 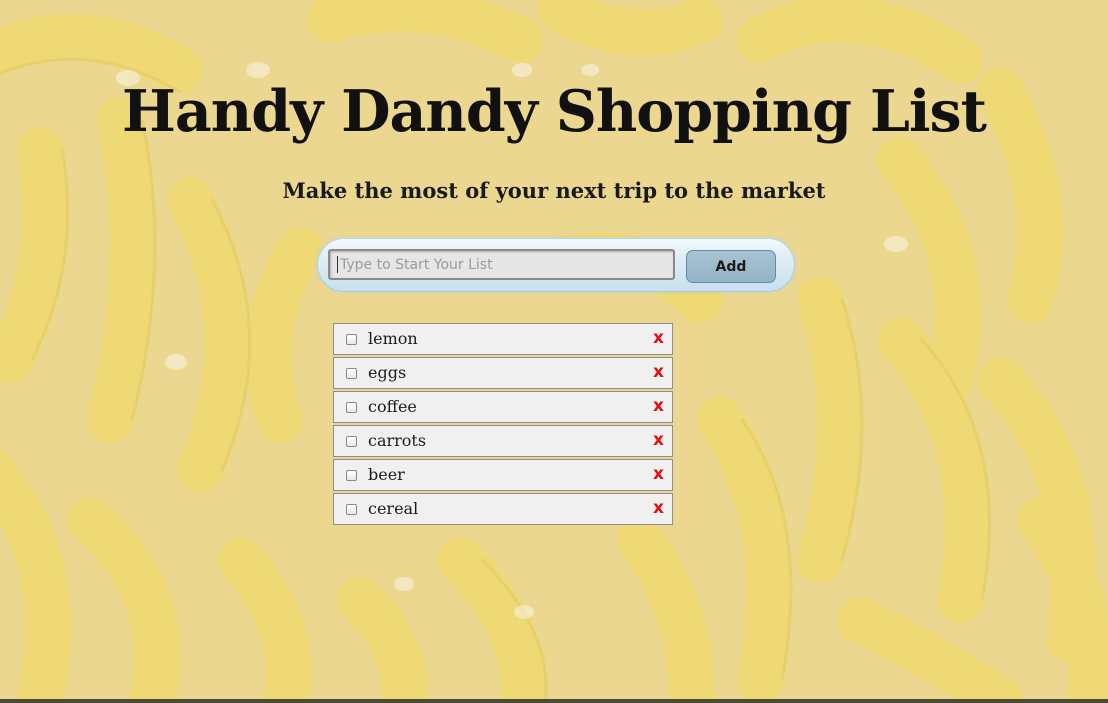 What do you see at coordinates (731, 266) in the screenshot?
I see `add-button: Add` at bounding box center [731, 266].